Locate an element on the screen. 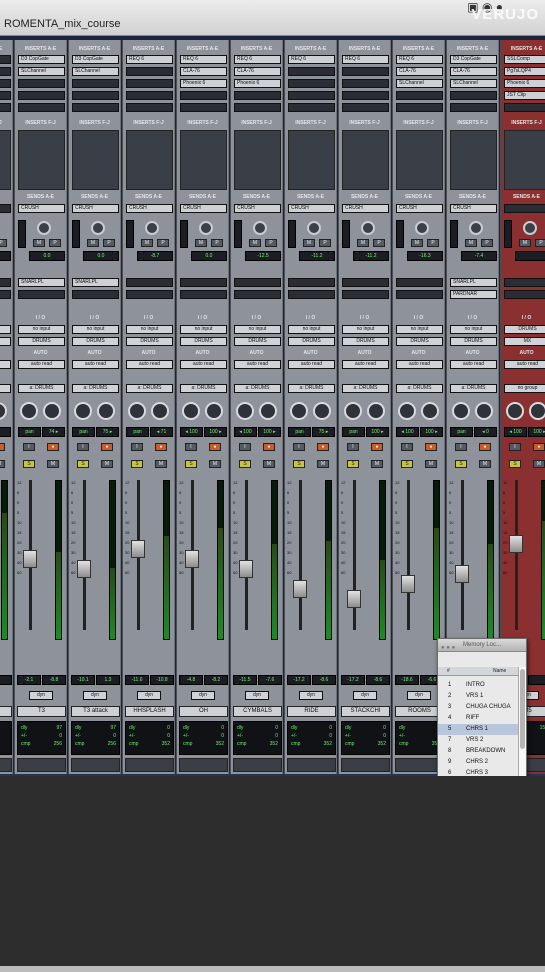  insert-slot: Phoenix 6 is located at coordinates (524, 83).